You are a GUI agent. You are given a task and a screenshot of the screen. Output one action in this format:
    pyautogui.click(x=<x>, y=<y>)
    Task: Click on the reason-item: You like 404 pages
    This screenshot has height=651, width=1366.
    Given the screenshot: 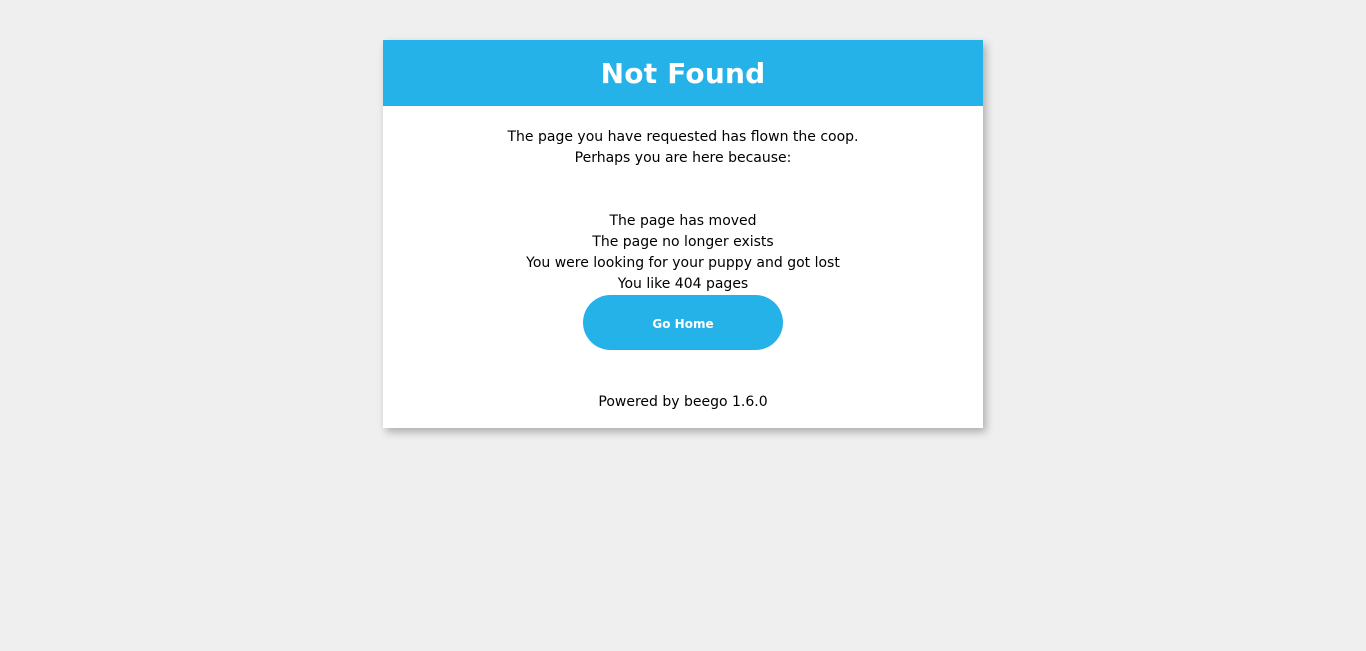 What is the action you would take?
    pyautogui.click(x=683, y=284)
    